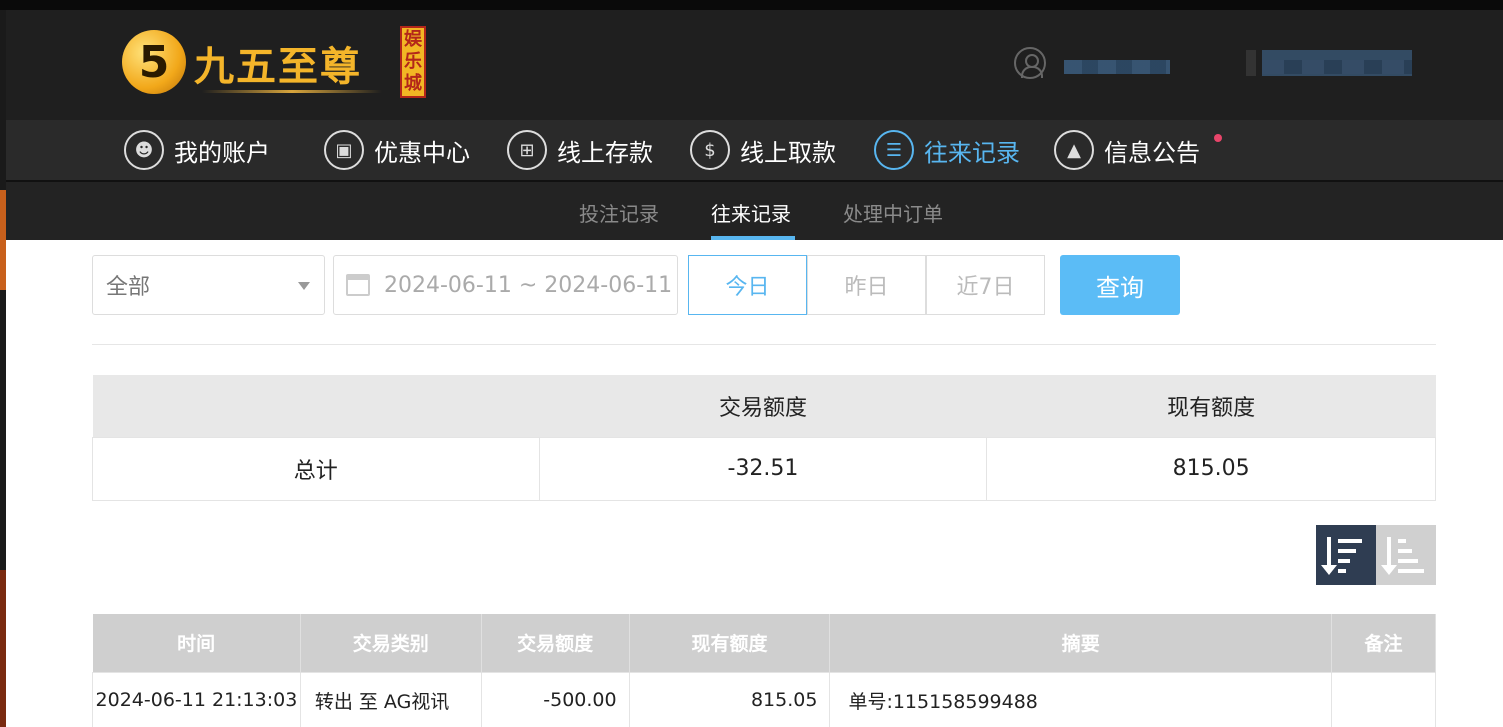  What do you see at coordinates (422, 152) in the screenshot?
I see `nav-label: 优惠中心` at bounding box center [422, 152].